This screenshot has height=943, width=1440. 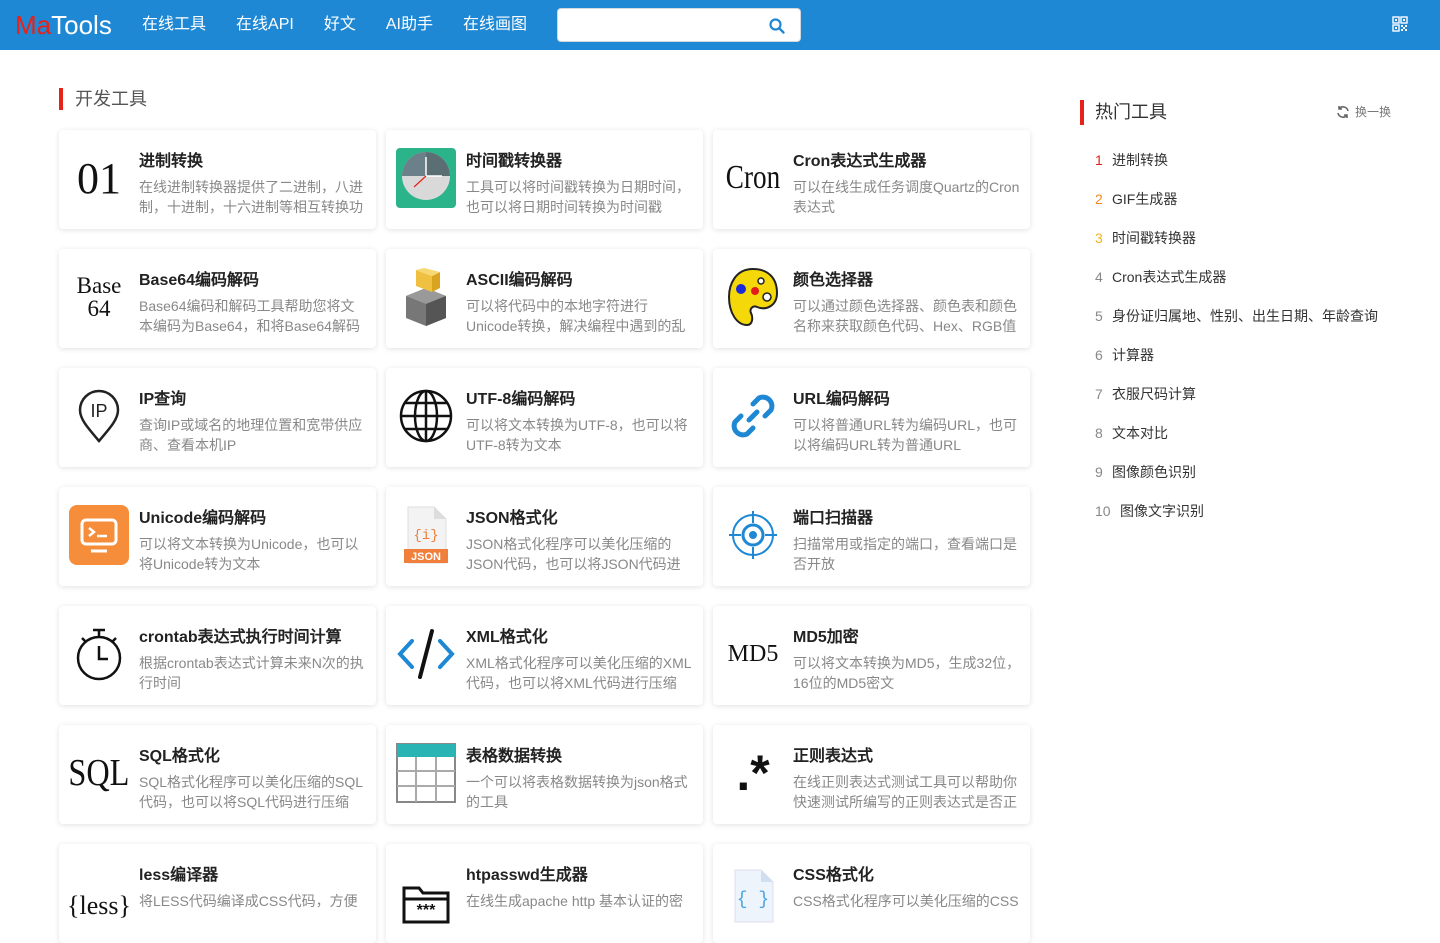 I want to click on nav-ai-assistant: AI助手, so click(x=409, y=25).